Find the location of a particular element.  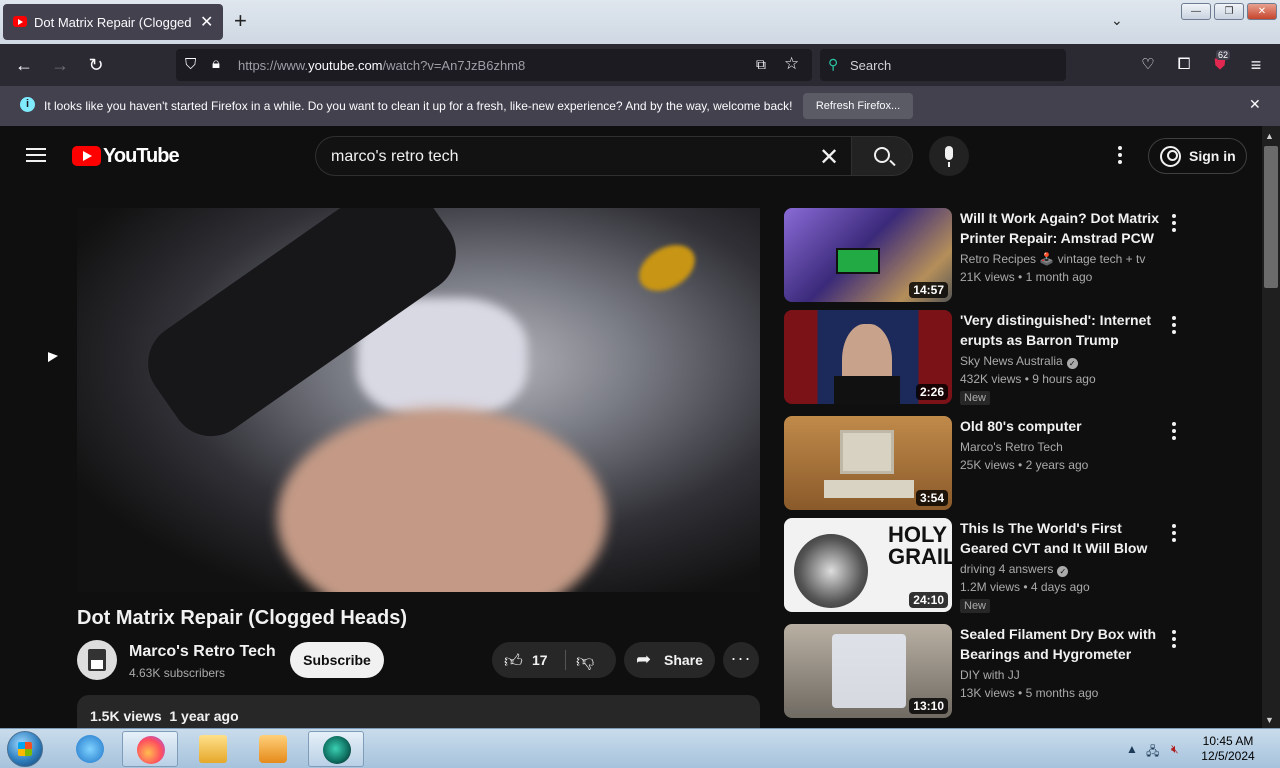

video-thumbnail: 13:10 is located at coordinates (868, 671).